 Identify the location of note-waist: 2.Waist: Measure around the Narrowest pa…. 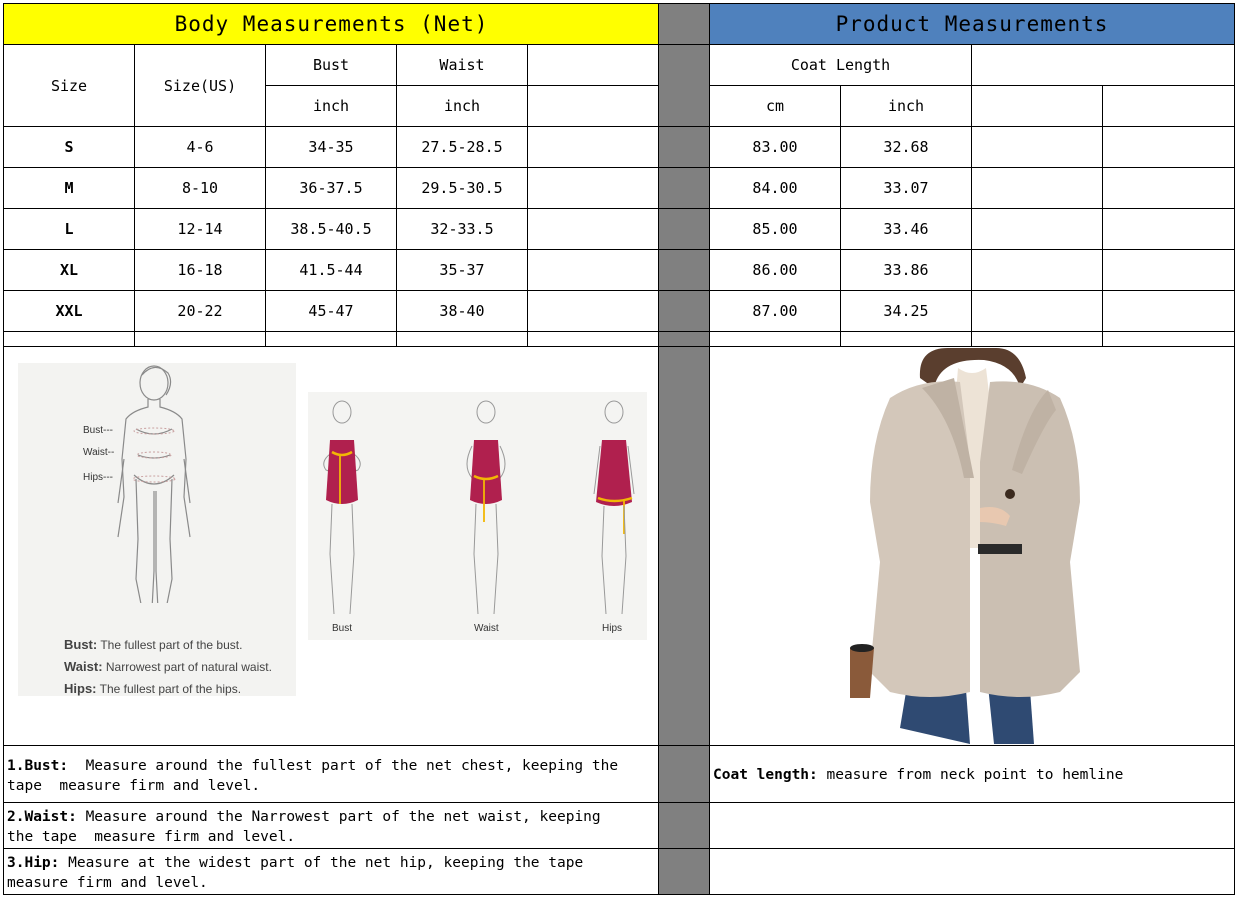
(331, 827).